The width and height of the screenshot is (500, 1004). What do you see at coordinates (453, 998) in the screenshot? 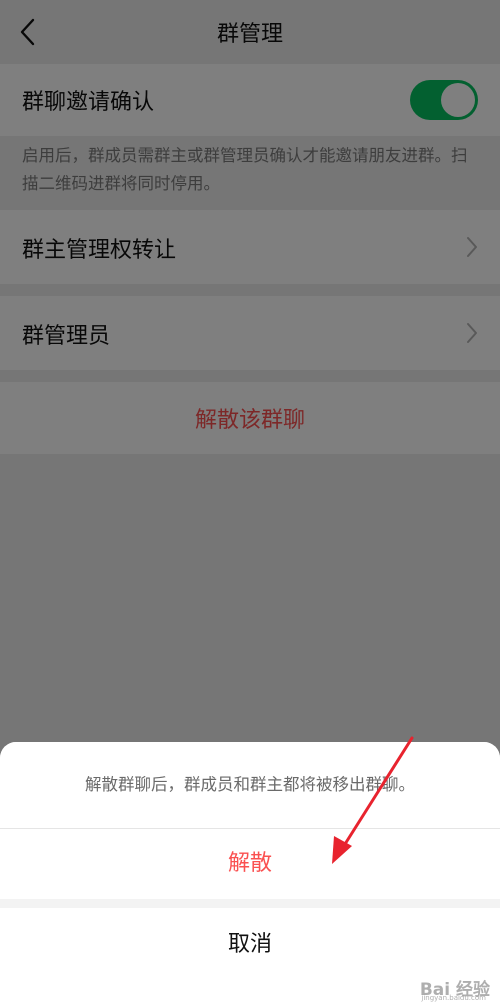
I see `watermark-url: jingyan.baidu.com` at bounding box center [453, 998].